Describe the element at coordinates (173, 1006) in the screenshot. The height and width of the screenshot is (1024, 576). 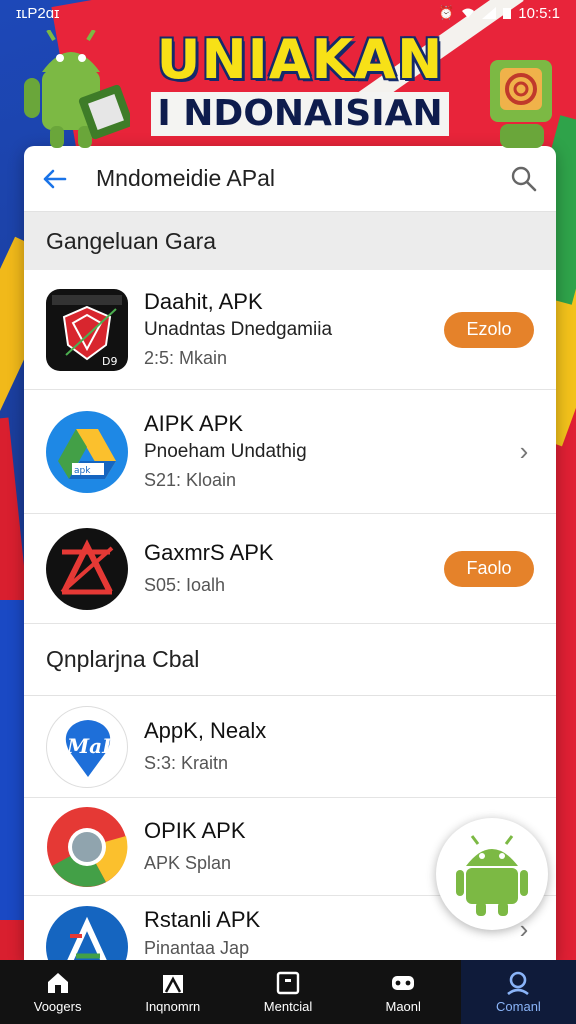
I see `nav-label: Inqnomrn` at that location.